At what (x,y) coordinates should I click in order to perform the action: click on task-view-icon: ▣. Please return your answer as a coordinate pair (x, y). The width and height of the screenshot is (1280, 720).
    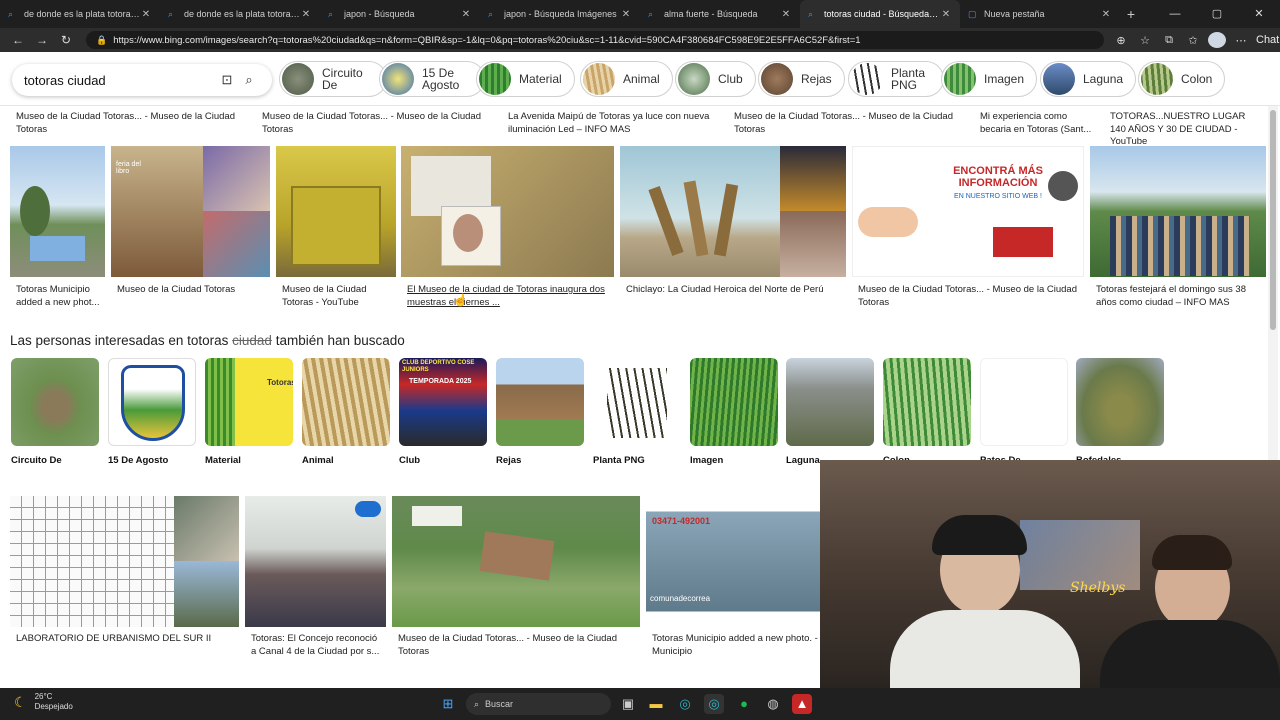
    Looking at the image, I should click on (628, 704).